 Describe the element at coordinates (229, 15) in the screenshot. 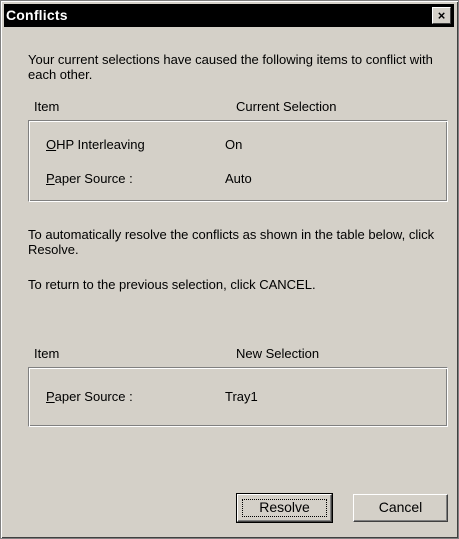

I see `title-bar: Conflicts ×` at that location.